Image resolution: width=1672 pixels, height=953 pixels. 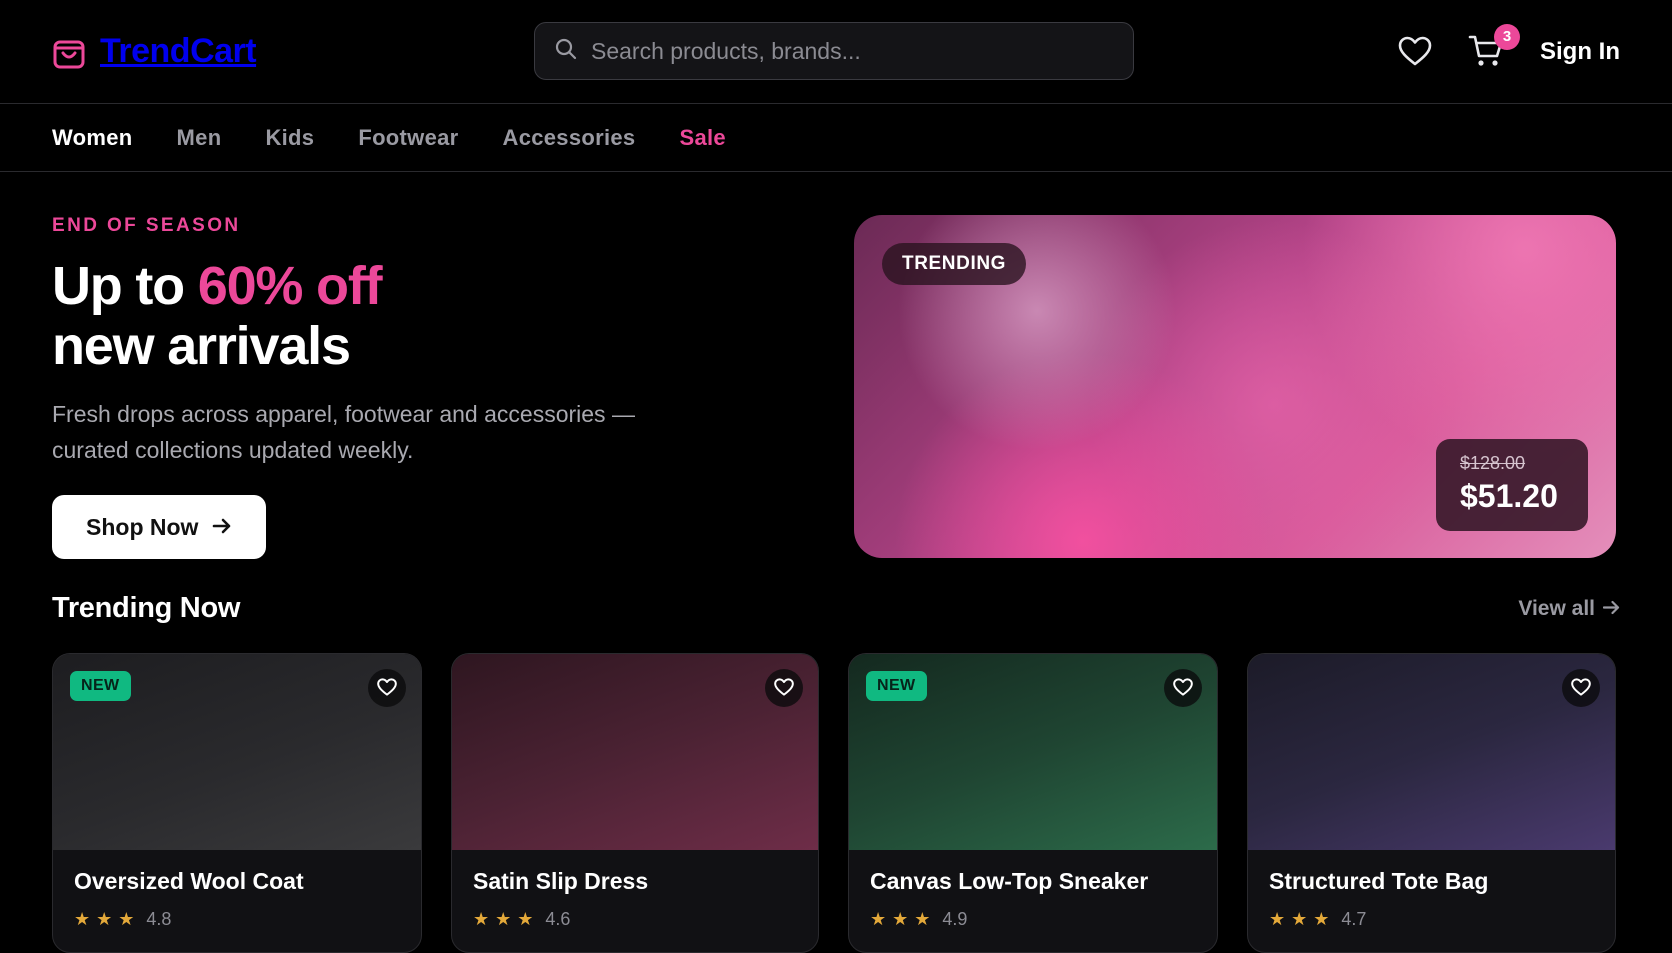 I want to click on promo-price-box: $128.00 $51.20, so click(x=1512, y=485).